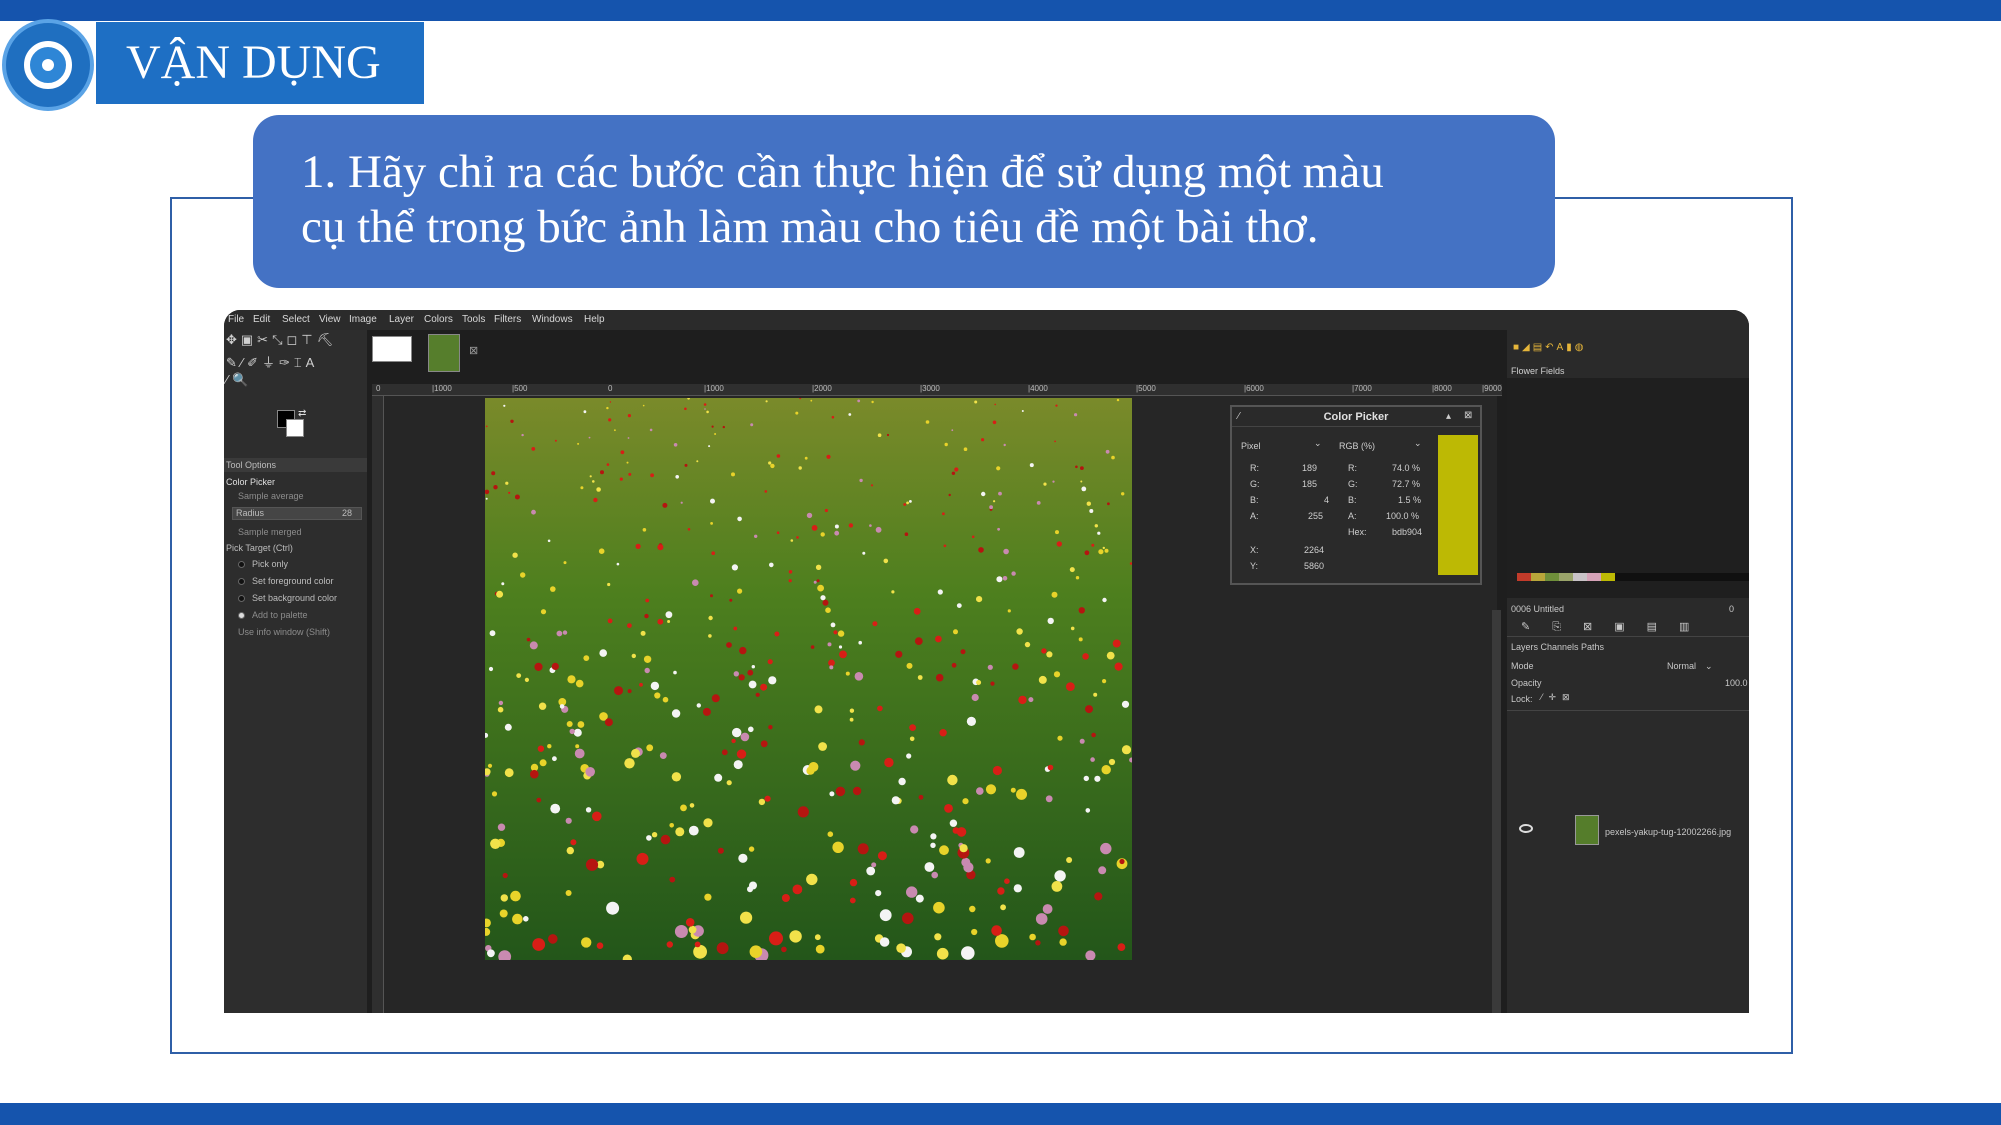 This screenshot has height=1125, width=2001. Describe the element at coordinates (261, 319) in the screenshot. I see `menu-edit: Edit` at that location.